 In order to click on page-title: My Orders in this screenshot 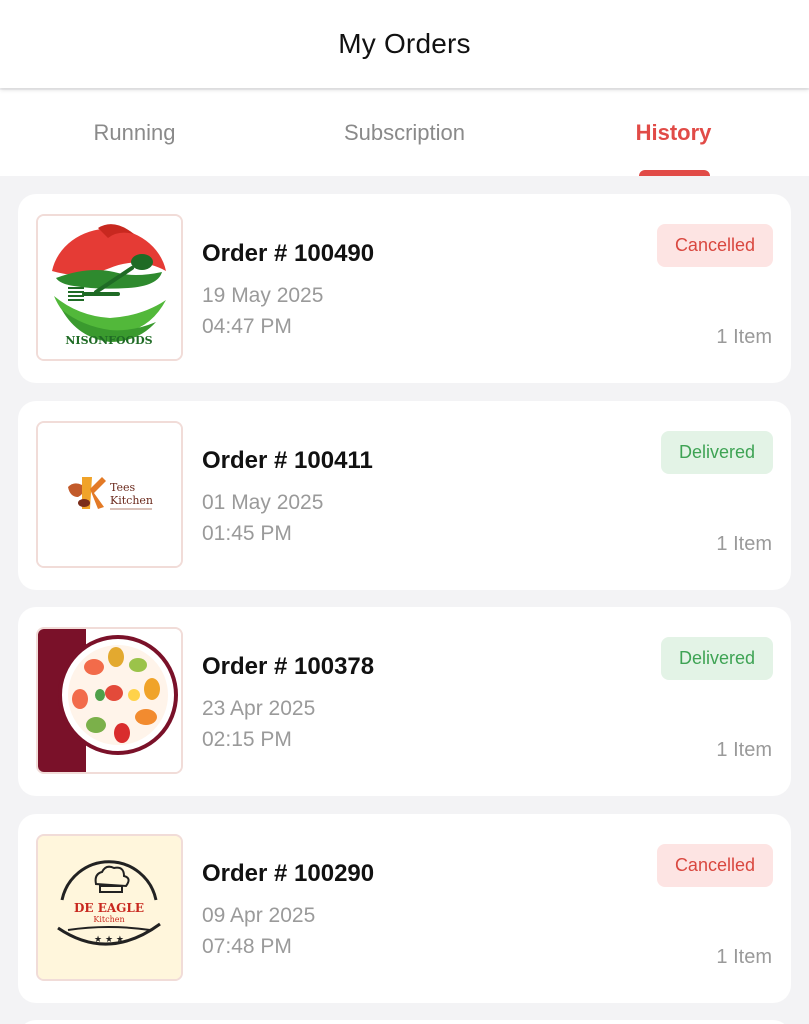, I will do `click(404, 43)`.